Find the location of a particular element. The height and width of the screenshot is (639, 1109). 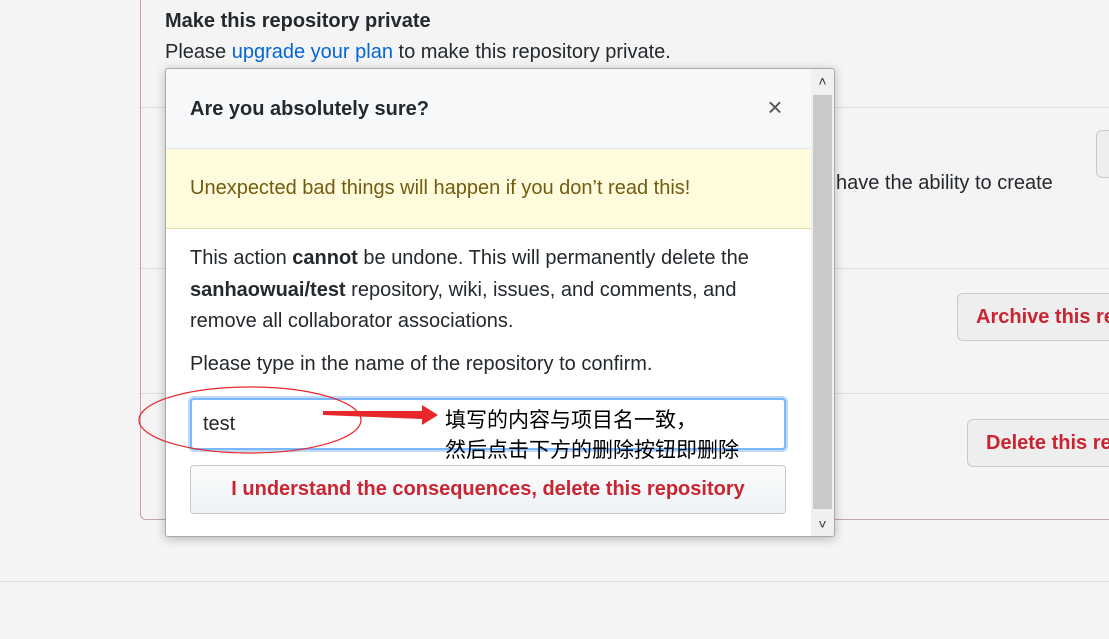

annotation-arrow-icon is located at coordinates (380, 415).